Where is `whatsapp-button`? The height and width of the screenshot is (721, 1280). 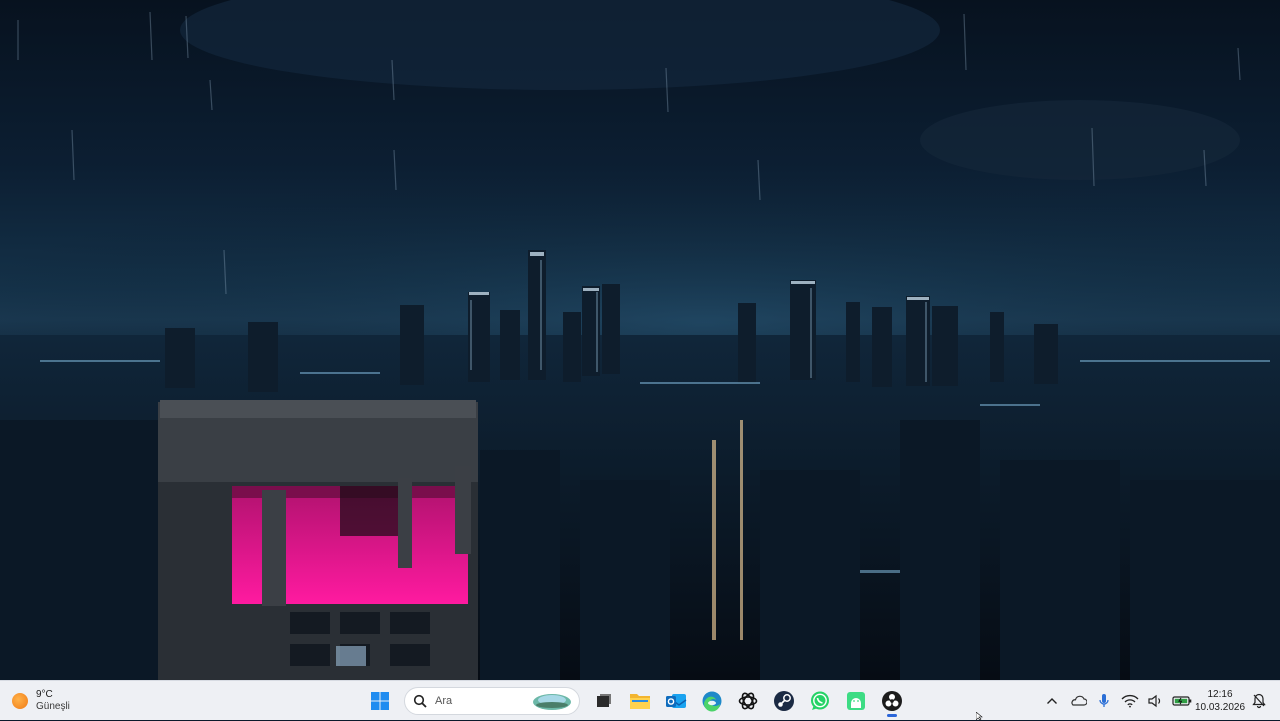 whatsapp-button is located at coordinates (820, 701).